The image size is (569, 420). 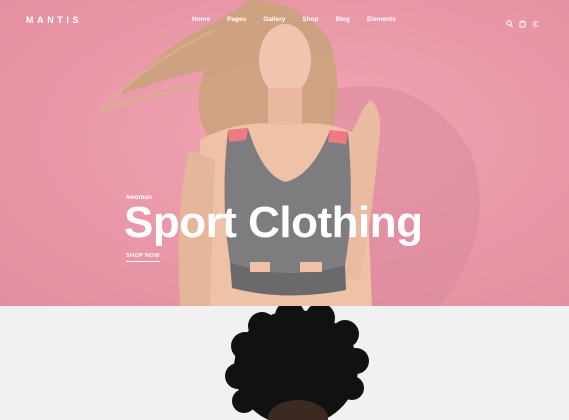 What do you see at coordinates (143, 257) in the screenshot?
I see `shop-now-link: SHOP NOW` at bounding box center [143, 257].